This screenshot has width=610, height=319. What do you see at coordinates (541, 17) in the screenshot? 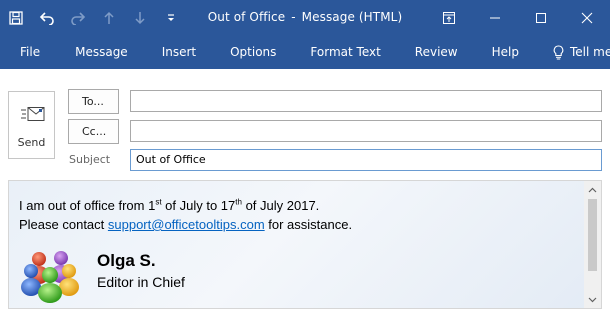
I see `maximize-icon` at bounding box center [541, 17].